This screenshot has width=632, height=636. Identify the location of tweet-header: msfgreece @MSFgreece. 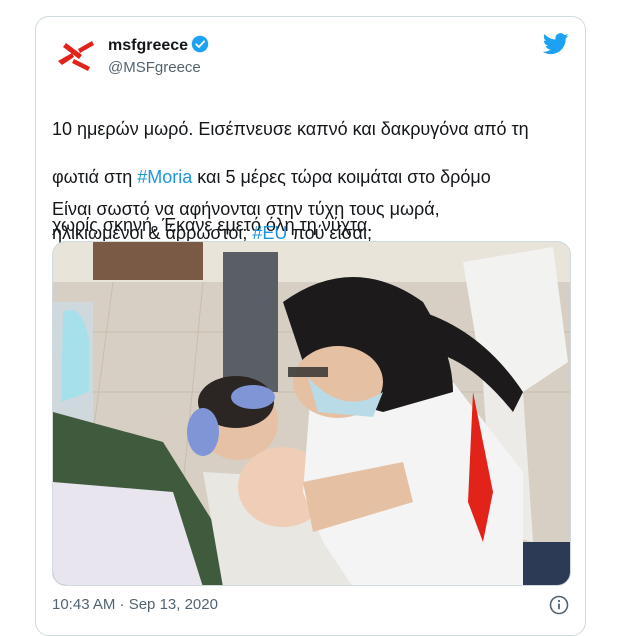
(310, 56).